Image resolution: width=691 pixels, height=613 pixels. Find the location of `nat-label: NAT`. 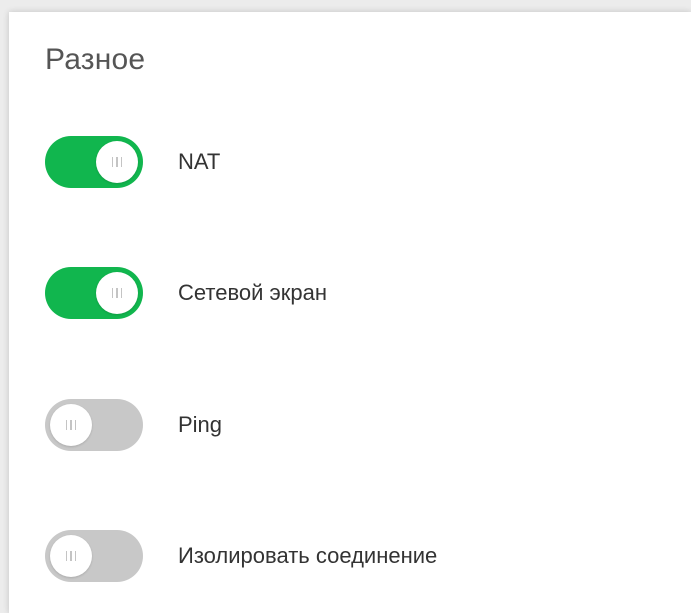

nat-label: NAT is located at coordinates (199, 161).